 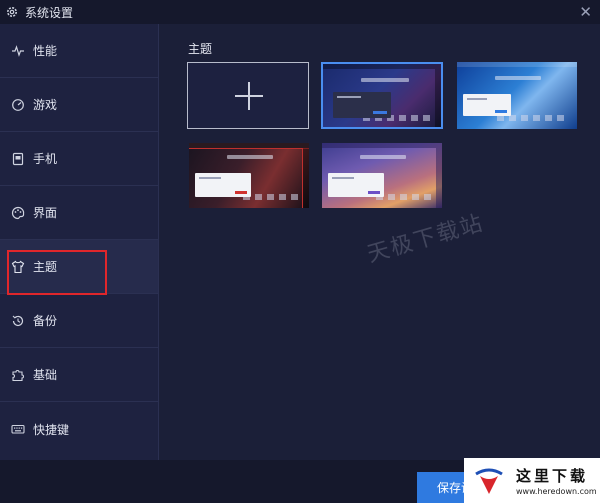 What do you see at coordinates (79, 51) in the screenshot?
I see `sidebar-item-performance: 性能` at bounding box center [79, 51].